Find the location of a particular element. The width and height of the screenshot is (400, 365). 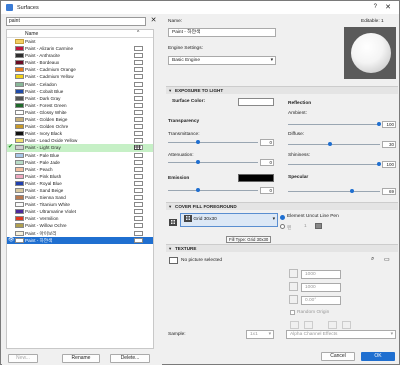

ambient-slider is located at coordinates (334, 124).